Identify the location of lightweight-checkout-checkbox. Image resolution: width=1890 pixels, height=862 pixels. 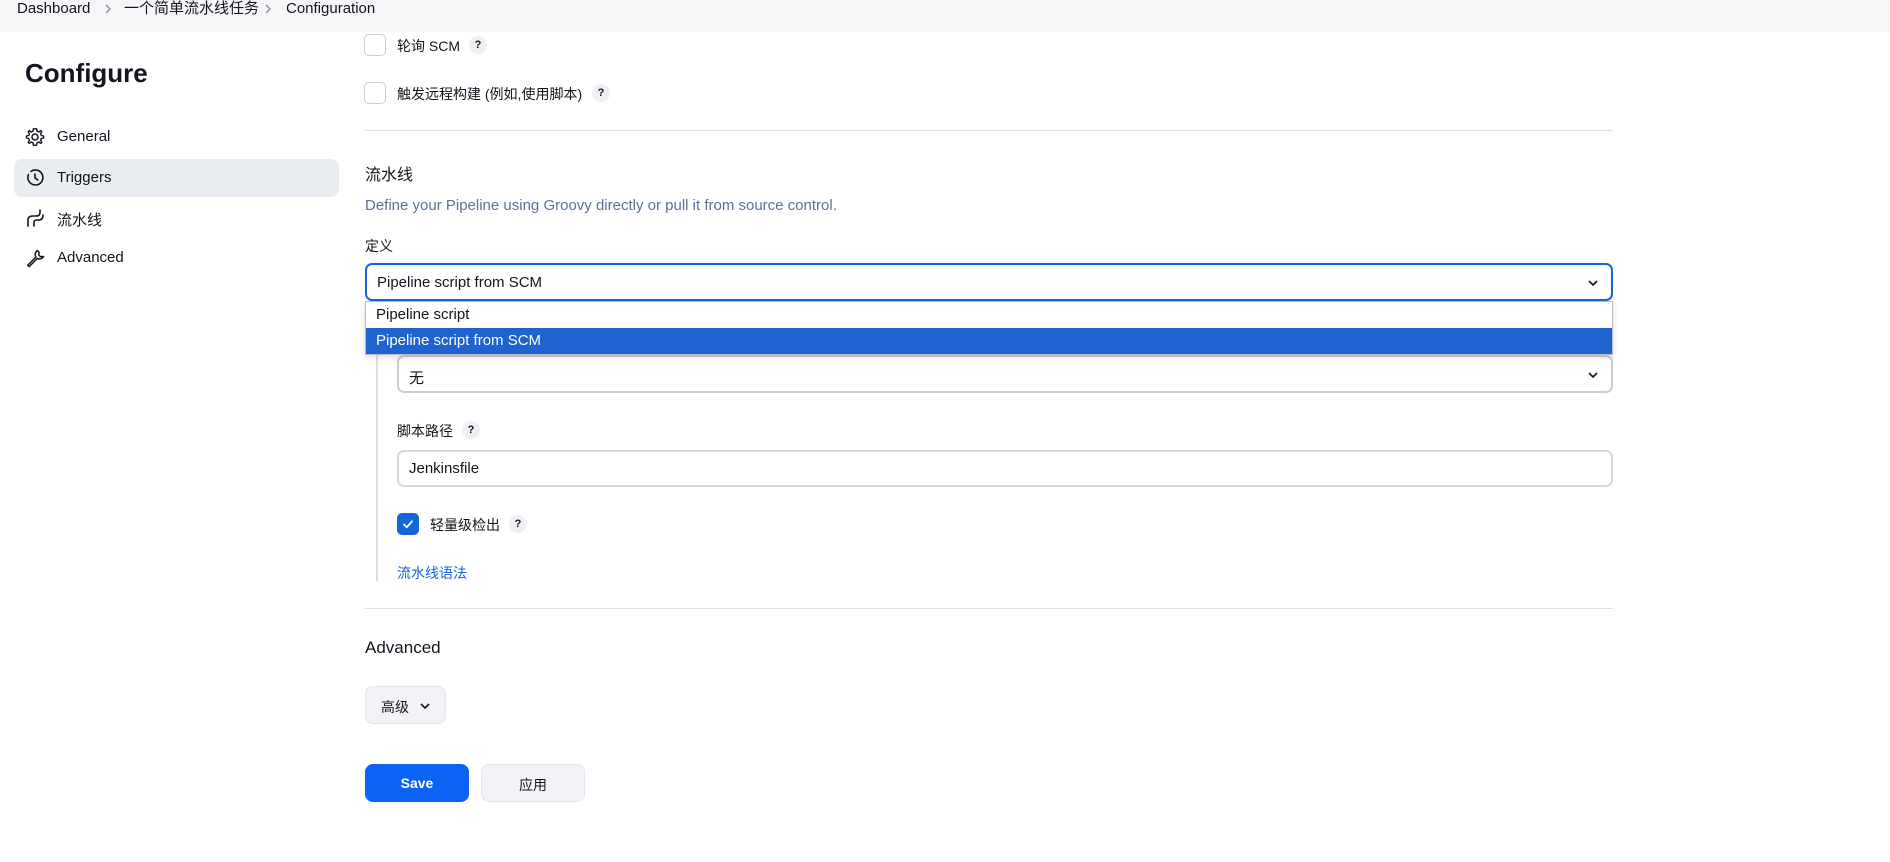
(408, 524).